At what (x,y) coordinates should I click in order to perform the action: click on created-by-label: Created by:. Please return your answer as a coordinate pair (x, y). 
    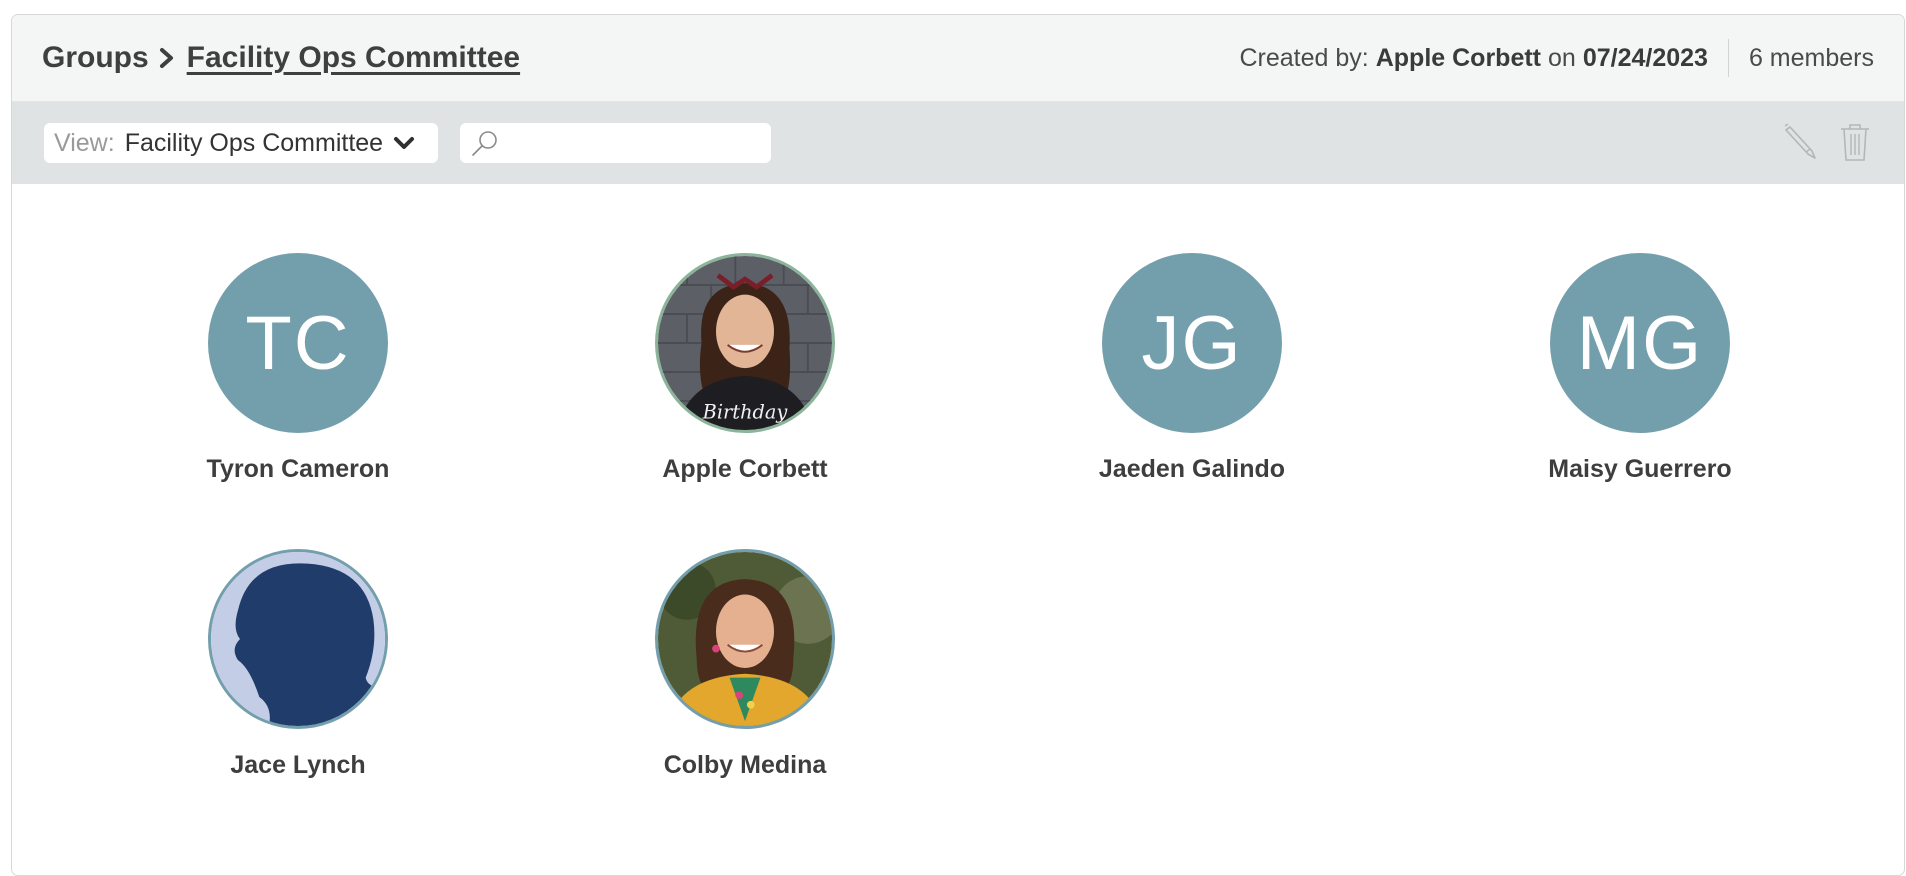
    Looking at the image, I should click on (1304, 57).